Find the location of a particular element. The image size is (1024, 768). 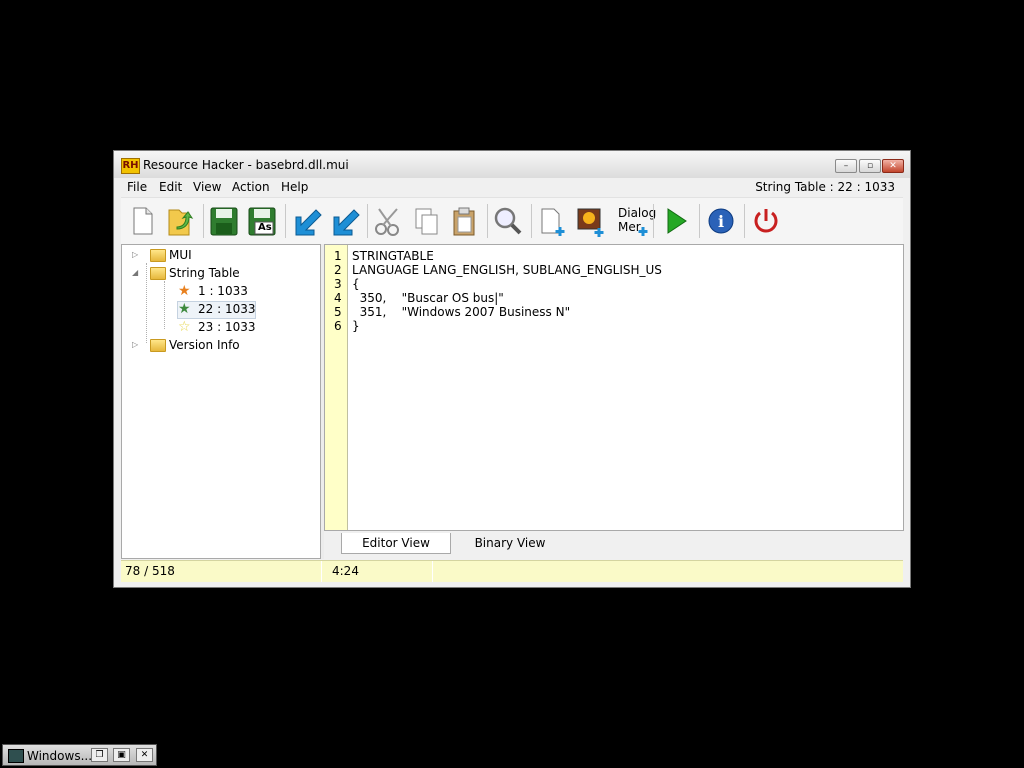

resource-status: String Table : 22 : 1033 is located at coordinates (825, 187).